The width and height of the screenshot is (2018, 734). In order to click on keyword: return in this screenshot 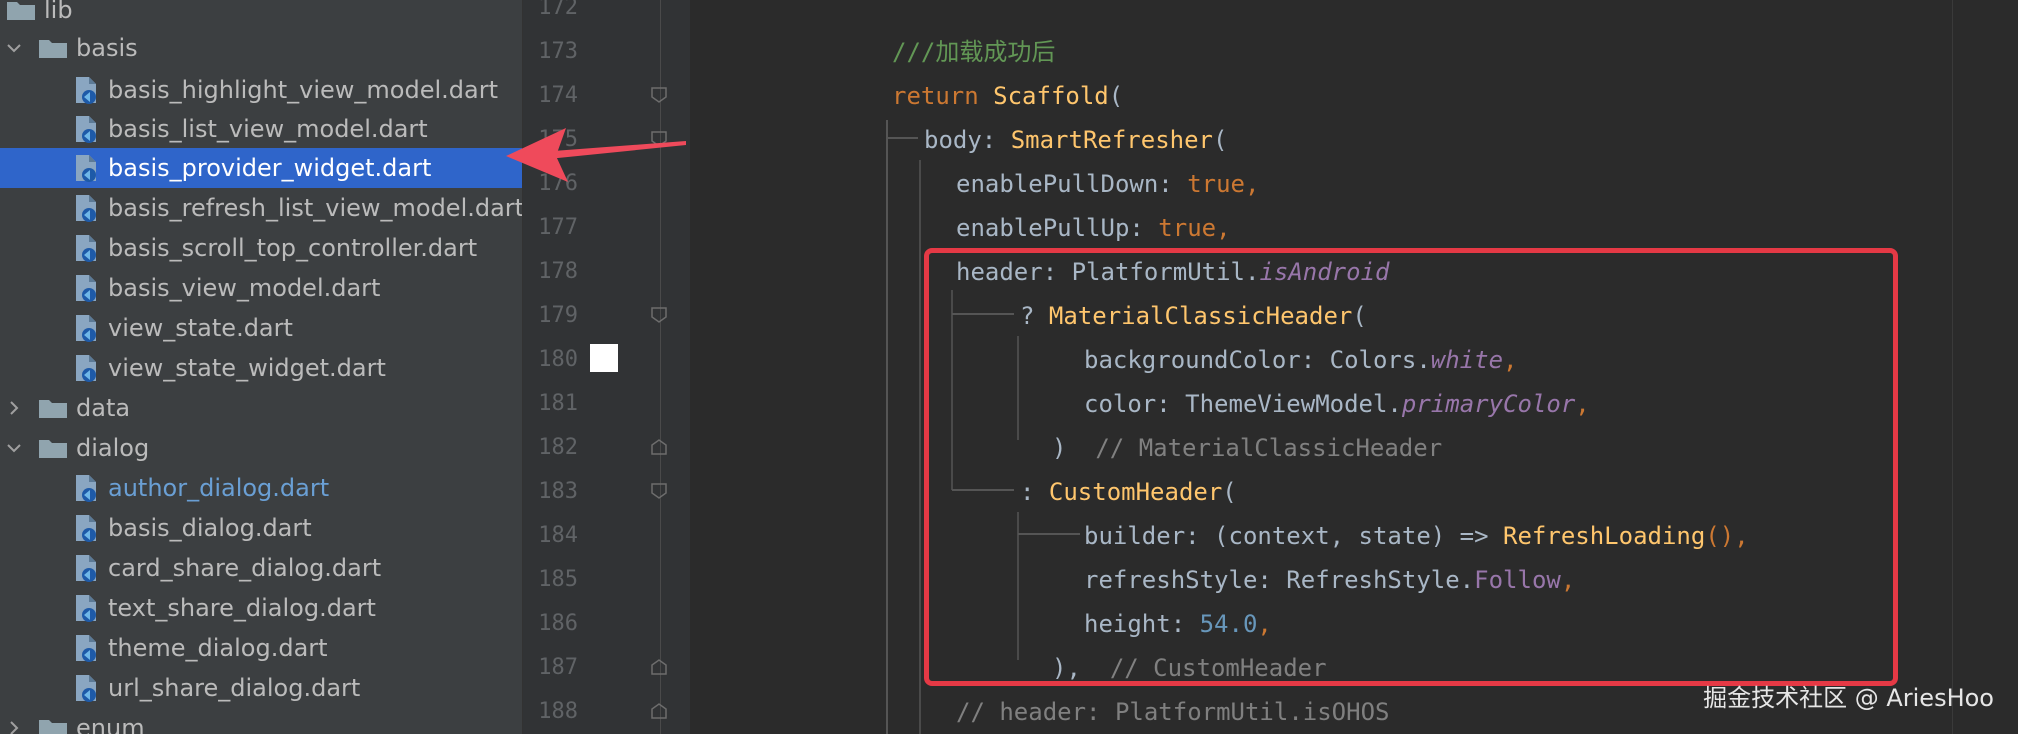, I will do `click(935, 96)`.